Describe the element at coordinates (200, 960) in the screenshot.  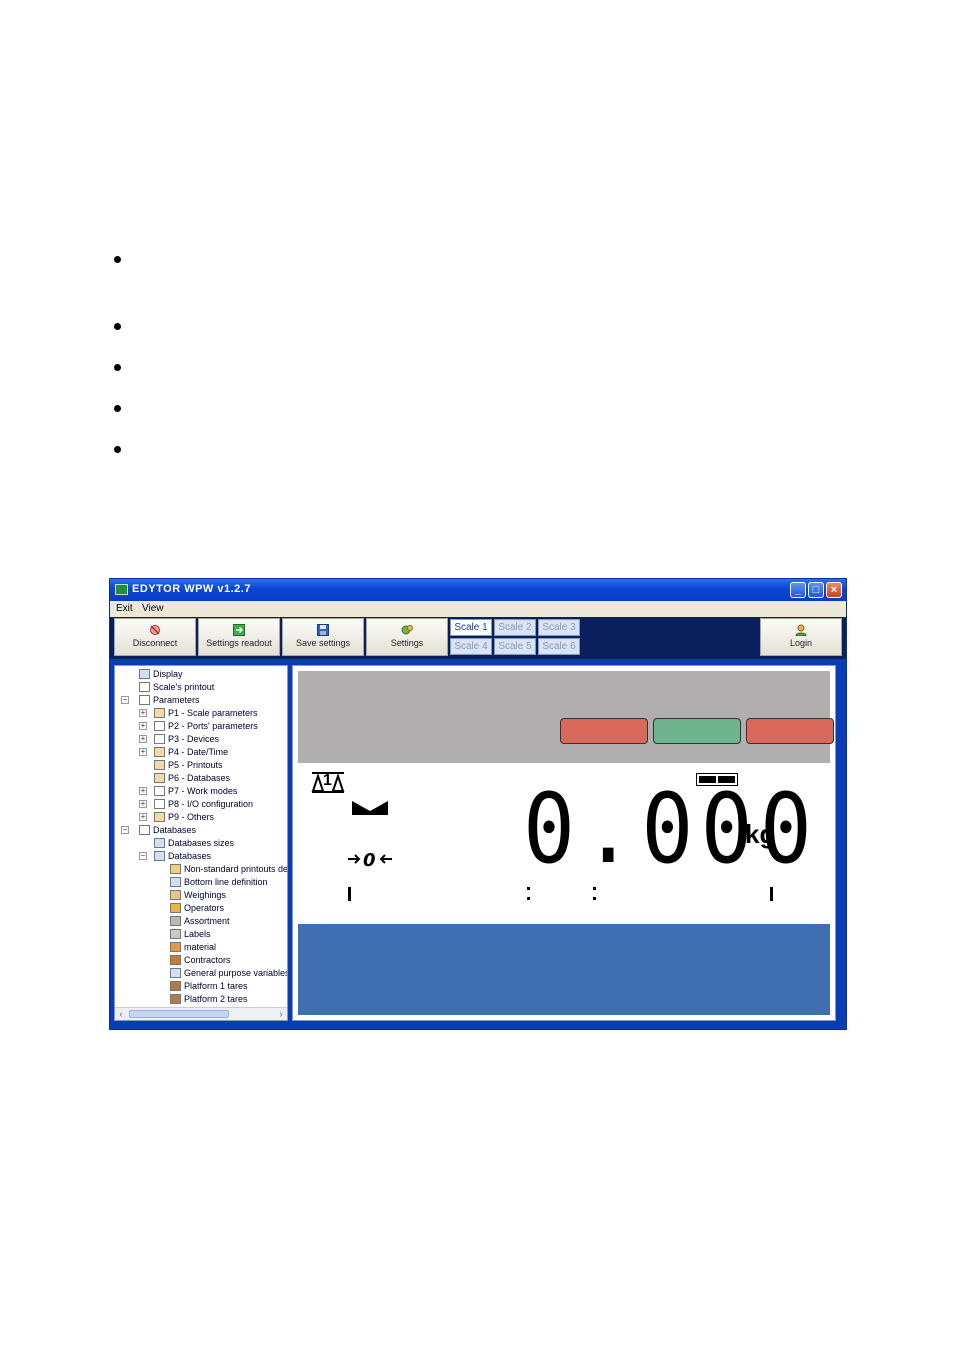
I see `tree-item: Contractors` at that location.